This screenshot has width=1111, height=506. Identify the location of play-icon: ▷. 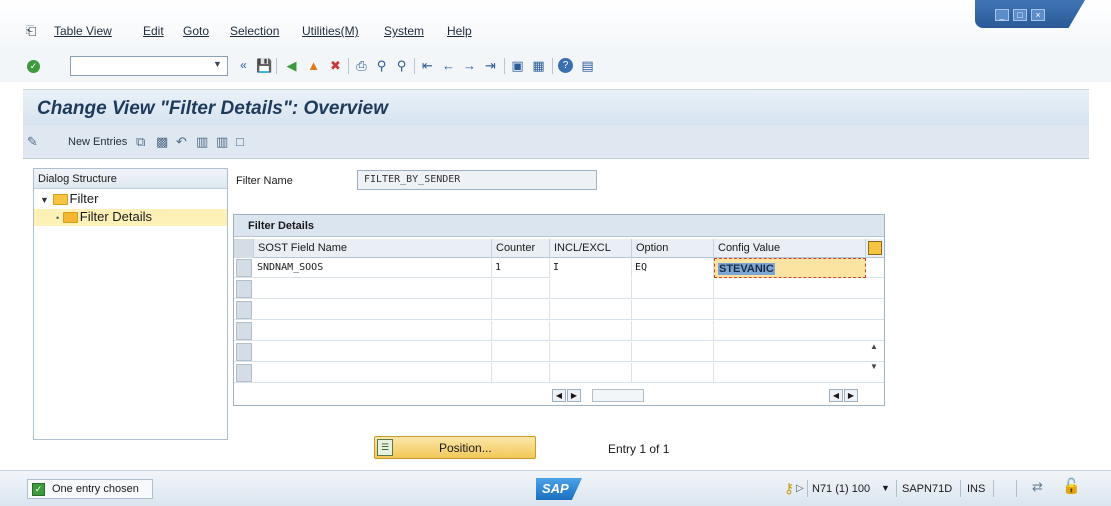
(800, 488).